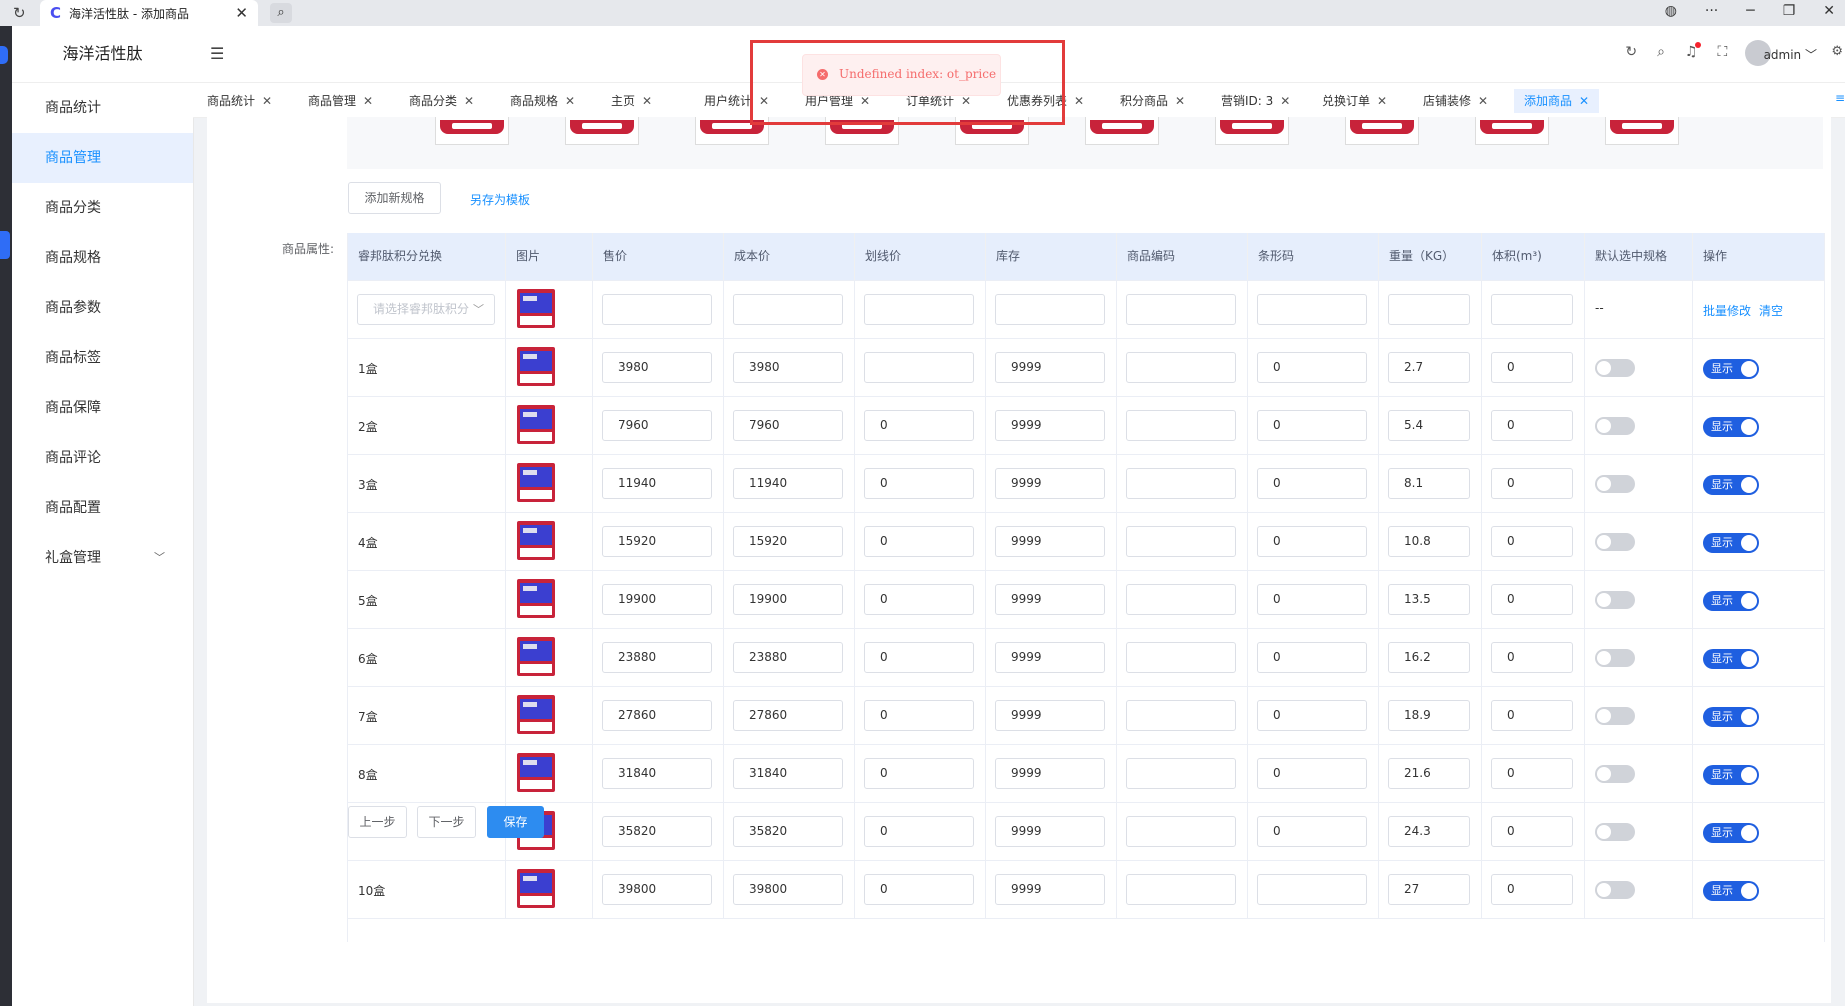  I want to click on browser-search-icon: ⌕, so click(281, 13).